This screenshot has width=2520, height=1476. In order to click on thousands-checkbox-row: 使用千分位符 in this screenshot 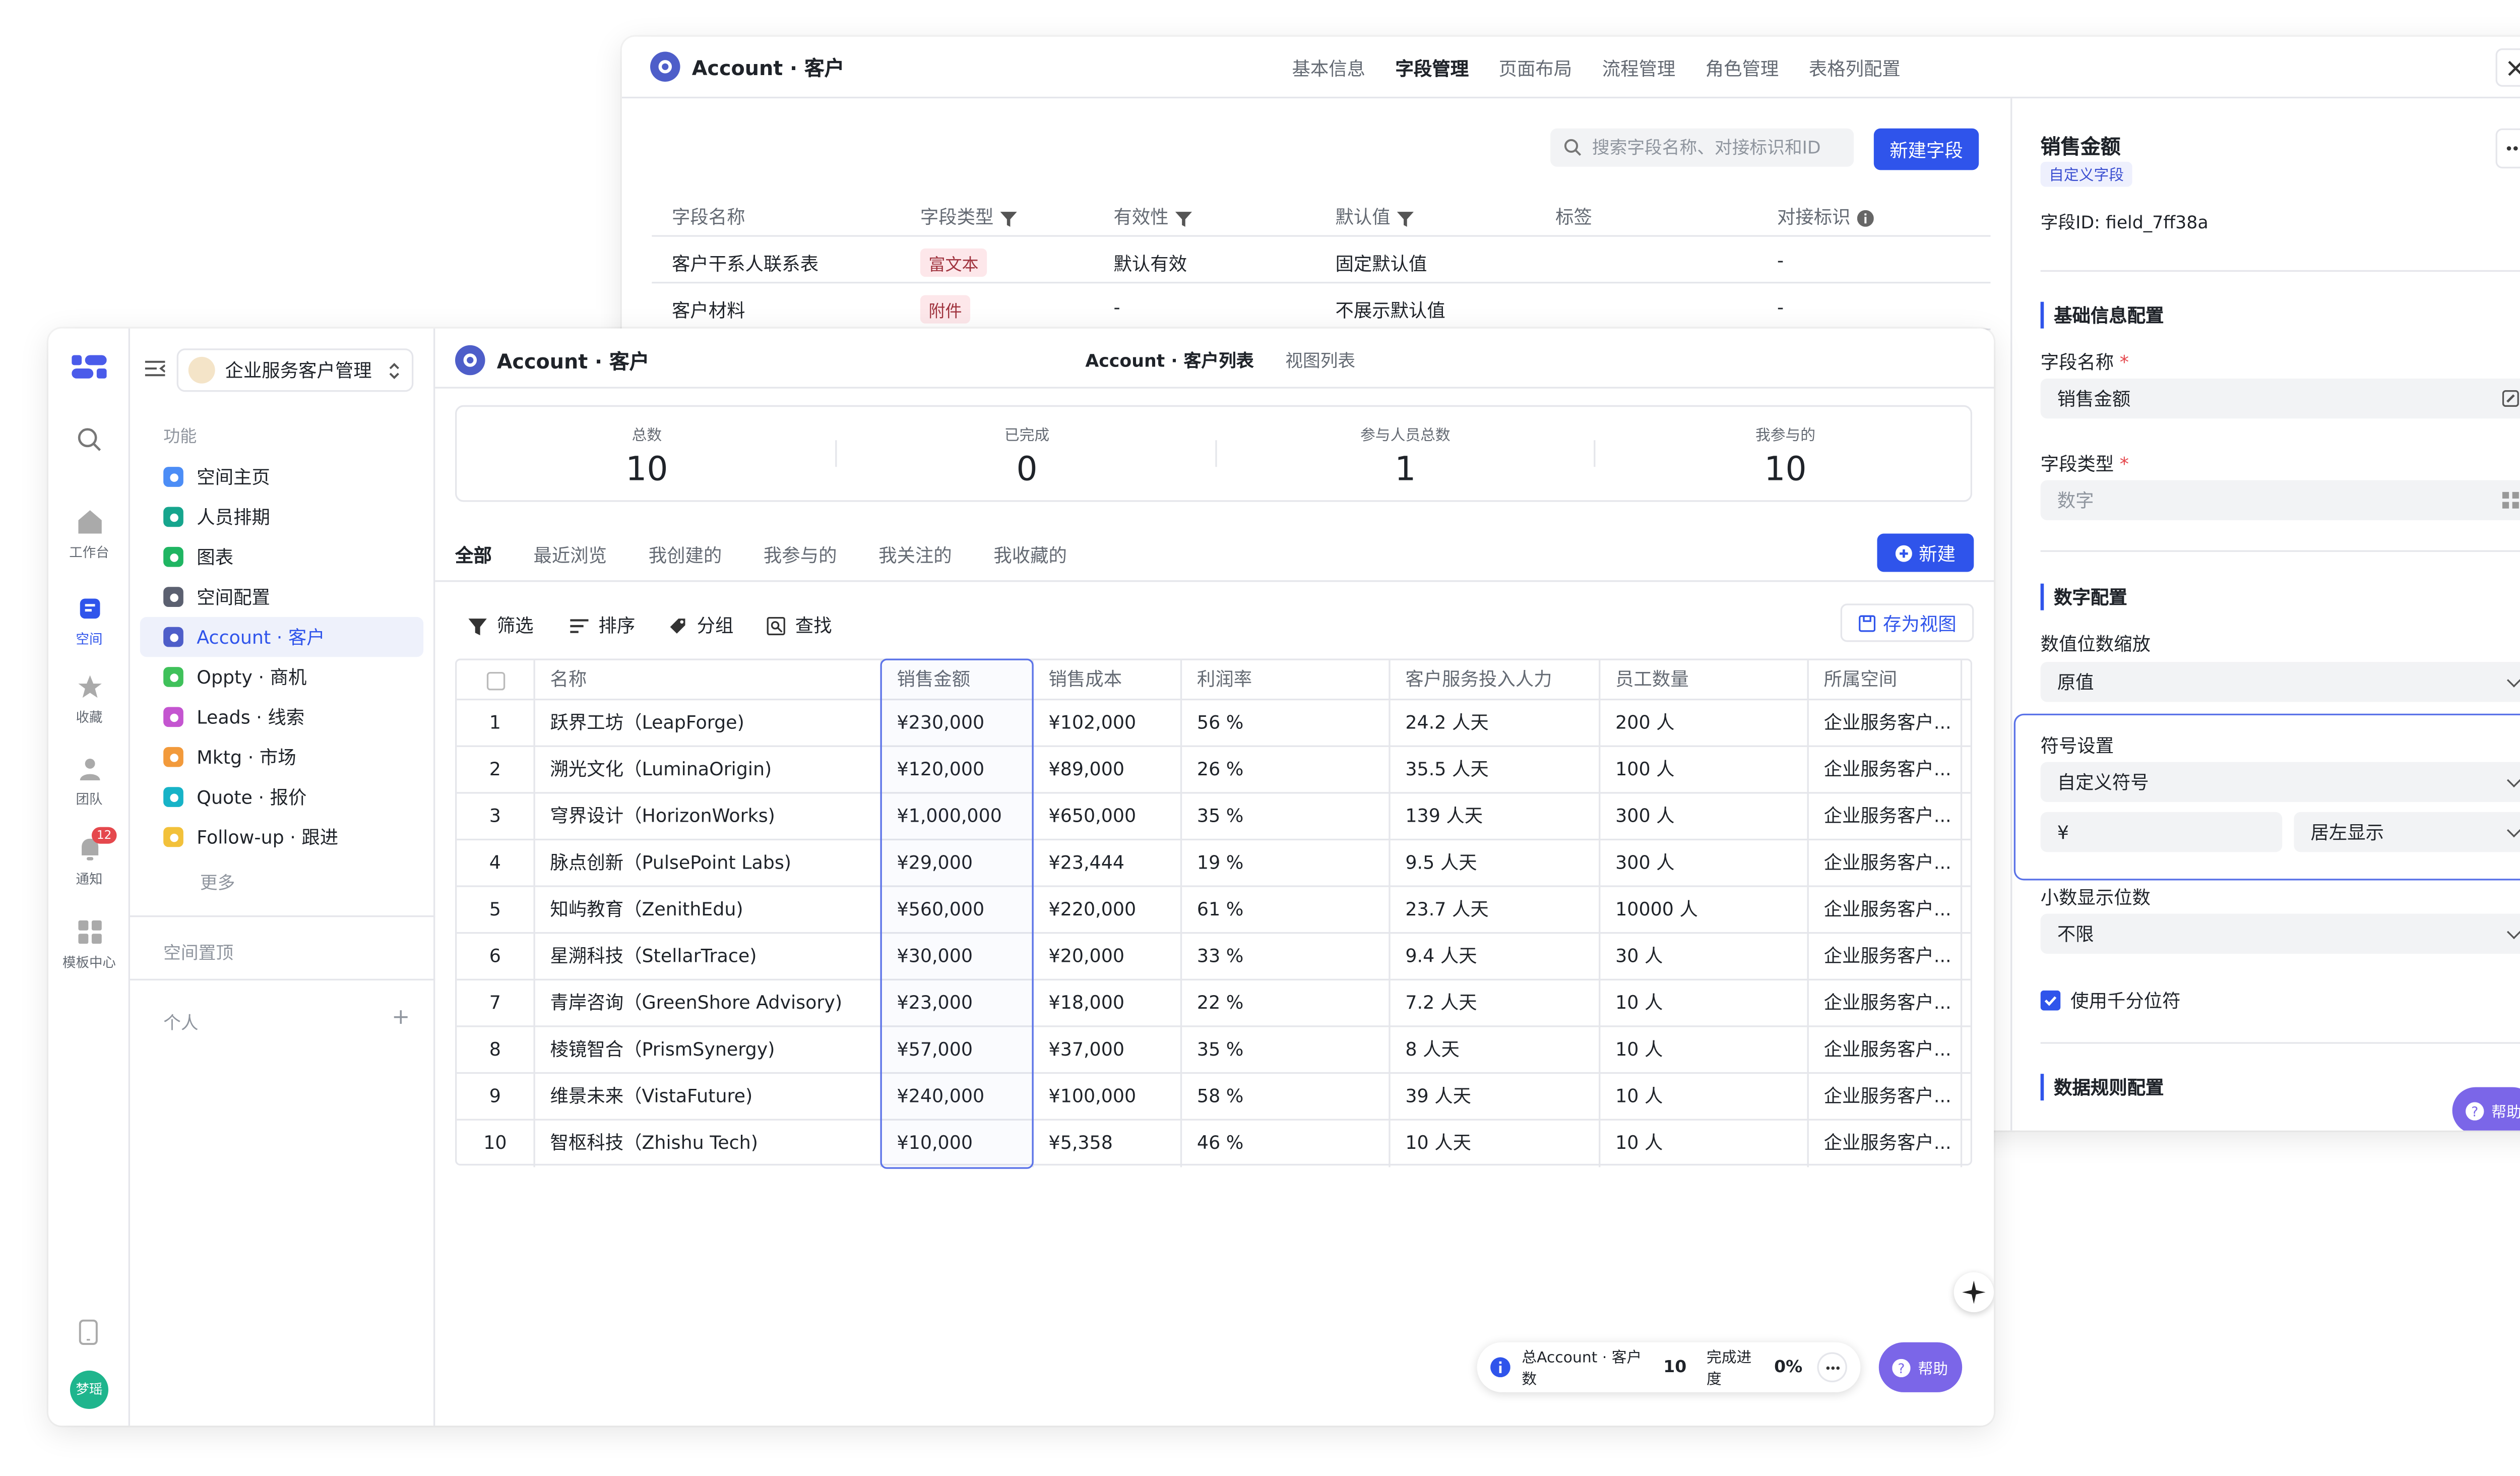, I will do `click(2110, 1000)`.